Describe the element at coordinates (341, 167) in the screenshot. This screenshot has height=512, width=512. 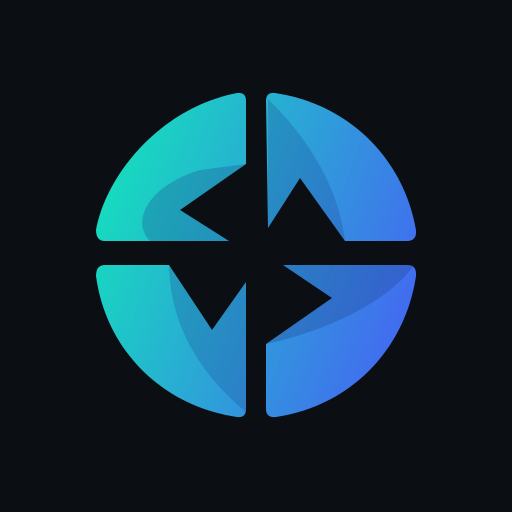
I see `logo-quadrant-top-right` at that location.